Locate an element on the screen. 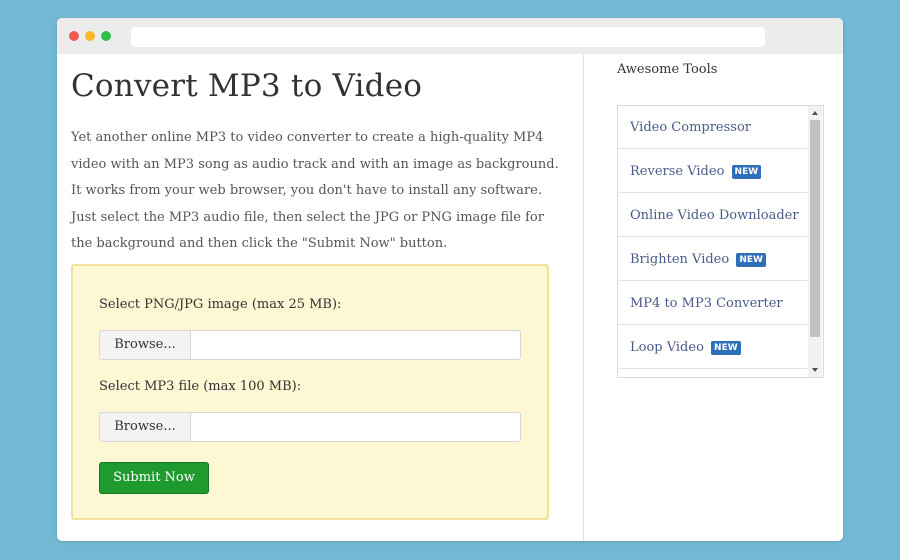  scroll-up-arrow-icon is located at coordinates (815, 113).